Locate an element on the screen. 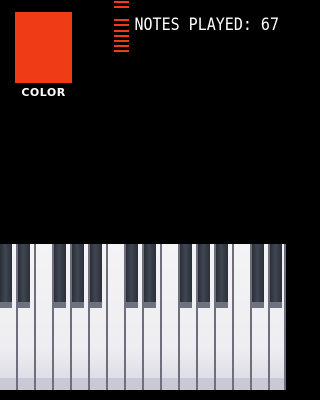 The image size is (320, 400). color-swatch is located at coordinates (43, 47).